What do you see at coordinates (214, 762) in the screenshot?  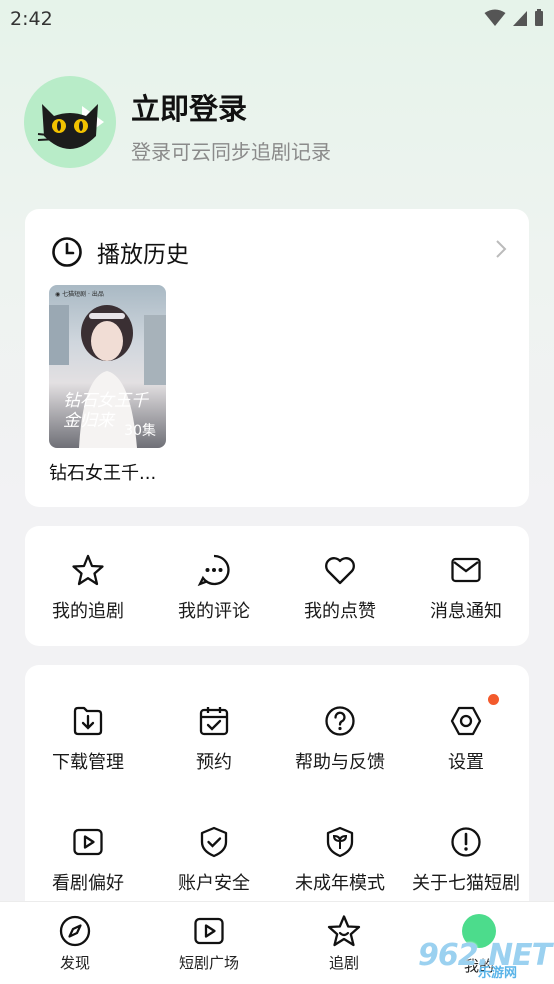 I see `reservation-label: 预约` at bounding box center [214, 762].